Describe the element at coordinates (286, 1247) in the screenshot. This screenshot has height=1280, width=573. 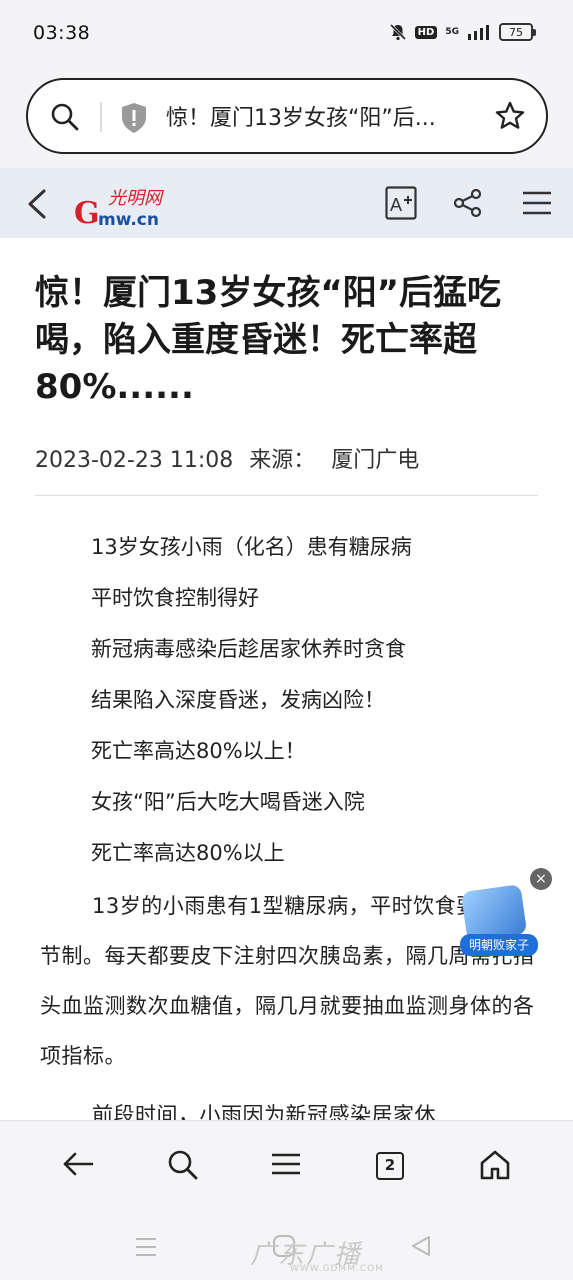
I see `system-navigation-bar: 广东广播 WWW.GDMM.COM` at that location.